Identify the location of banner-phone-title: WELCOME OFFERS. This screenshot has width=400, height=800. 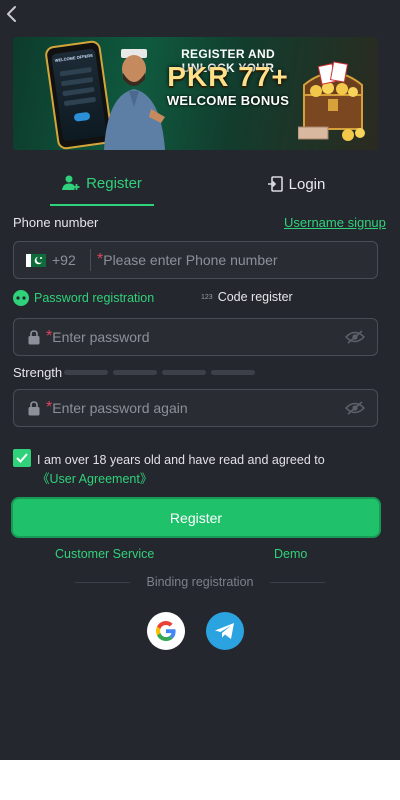
(74, 58).